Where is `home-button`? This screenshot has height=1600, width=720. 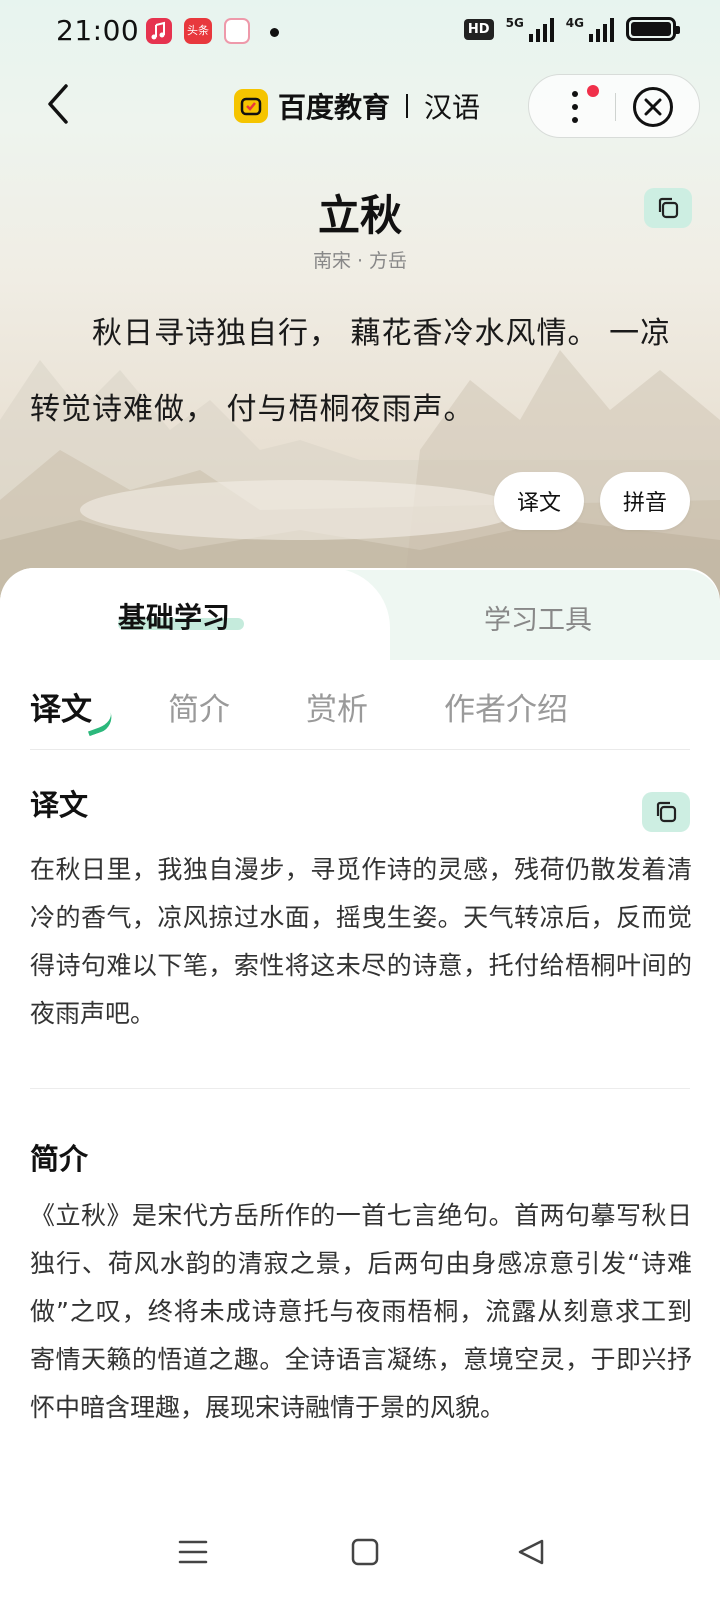 home-button is located at coordinates (365, 1552).